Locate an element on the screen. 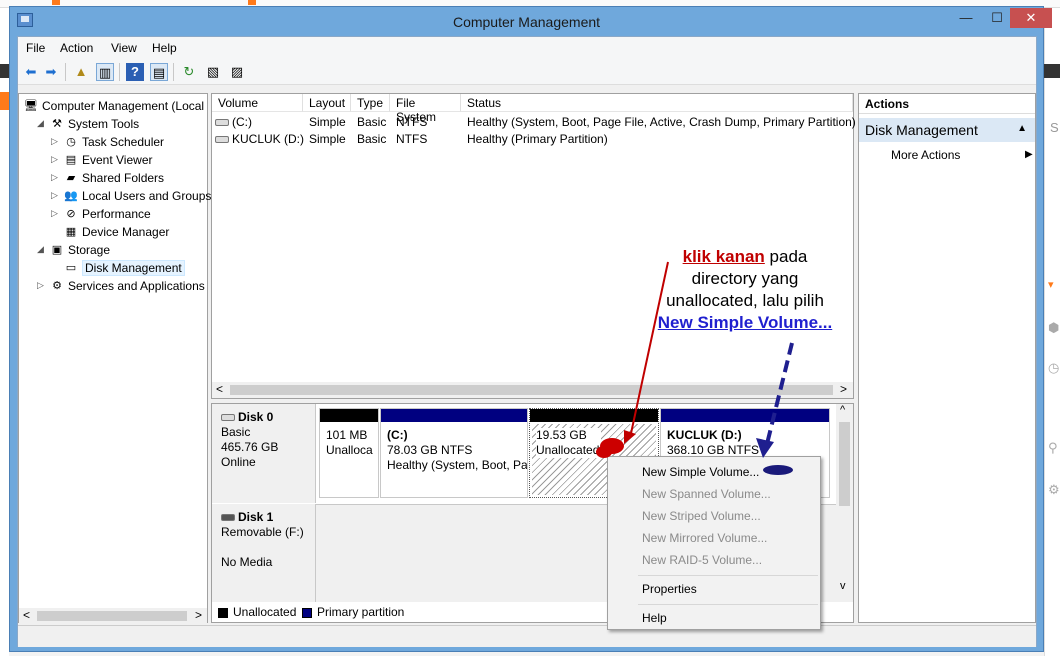  disk-0-label: Disk 0 Basic 465.76 GB Online is located at coordinates (264, 453).